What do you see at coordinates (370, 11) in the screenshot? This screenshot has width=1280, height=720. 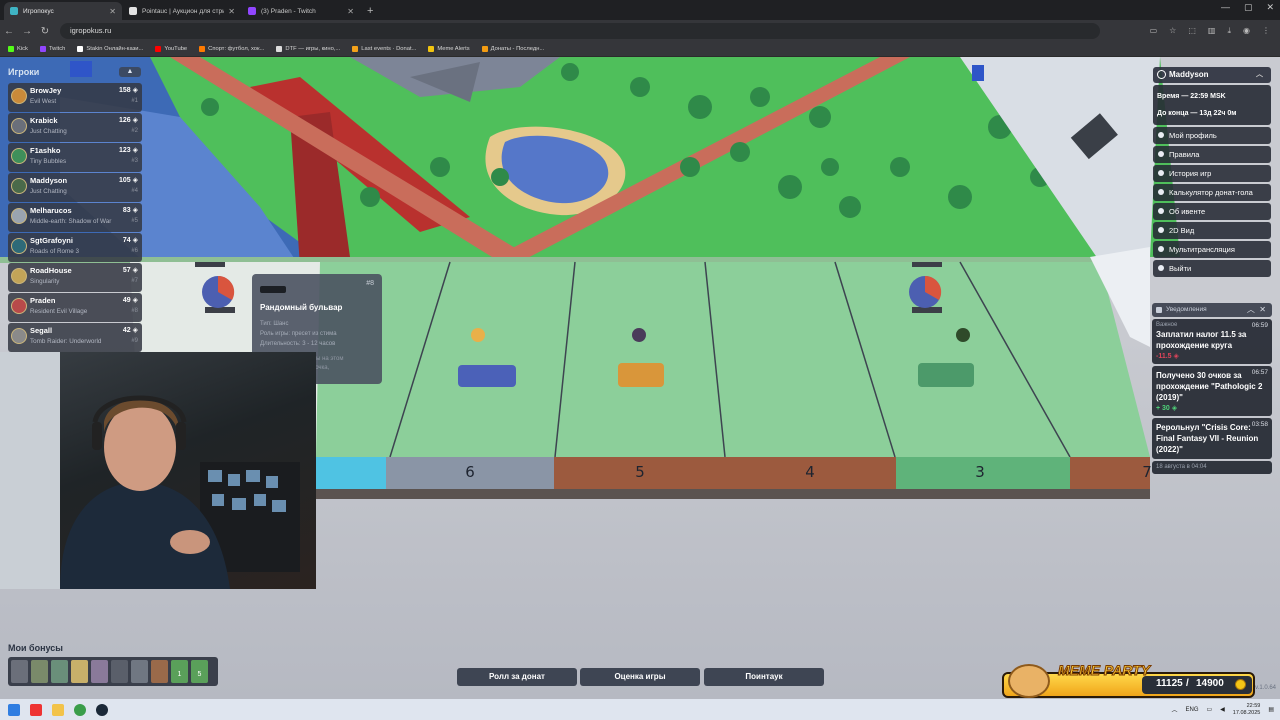 I see `new-tab-button: +` at bounding box center [370, 11].